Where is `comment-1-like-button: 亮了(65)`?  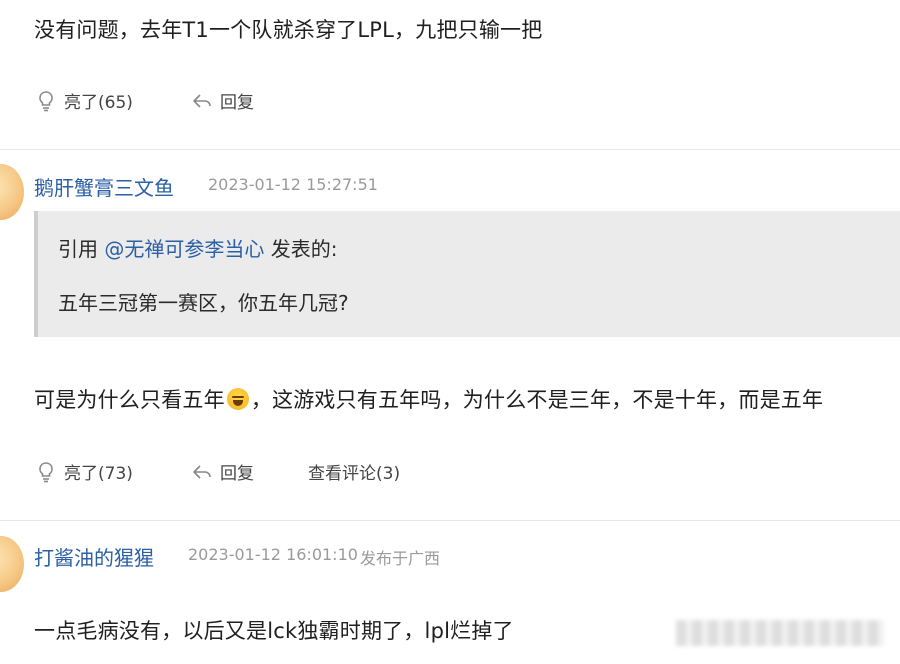 comment-1-like-button: 亮了(65) is located at coordinates (84, 100).